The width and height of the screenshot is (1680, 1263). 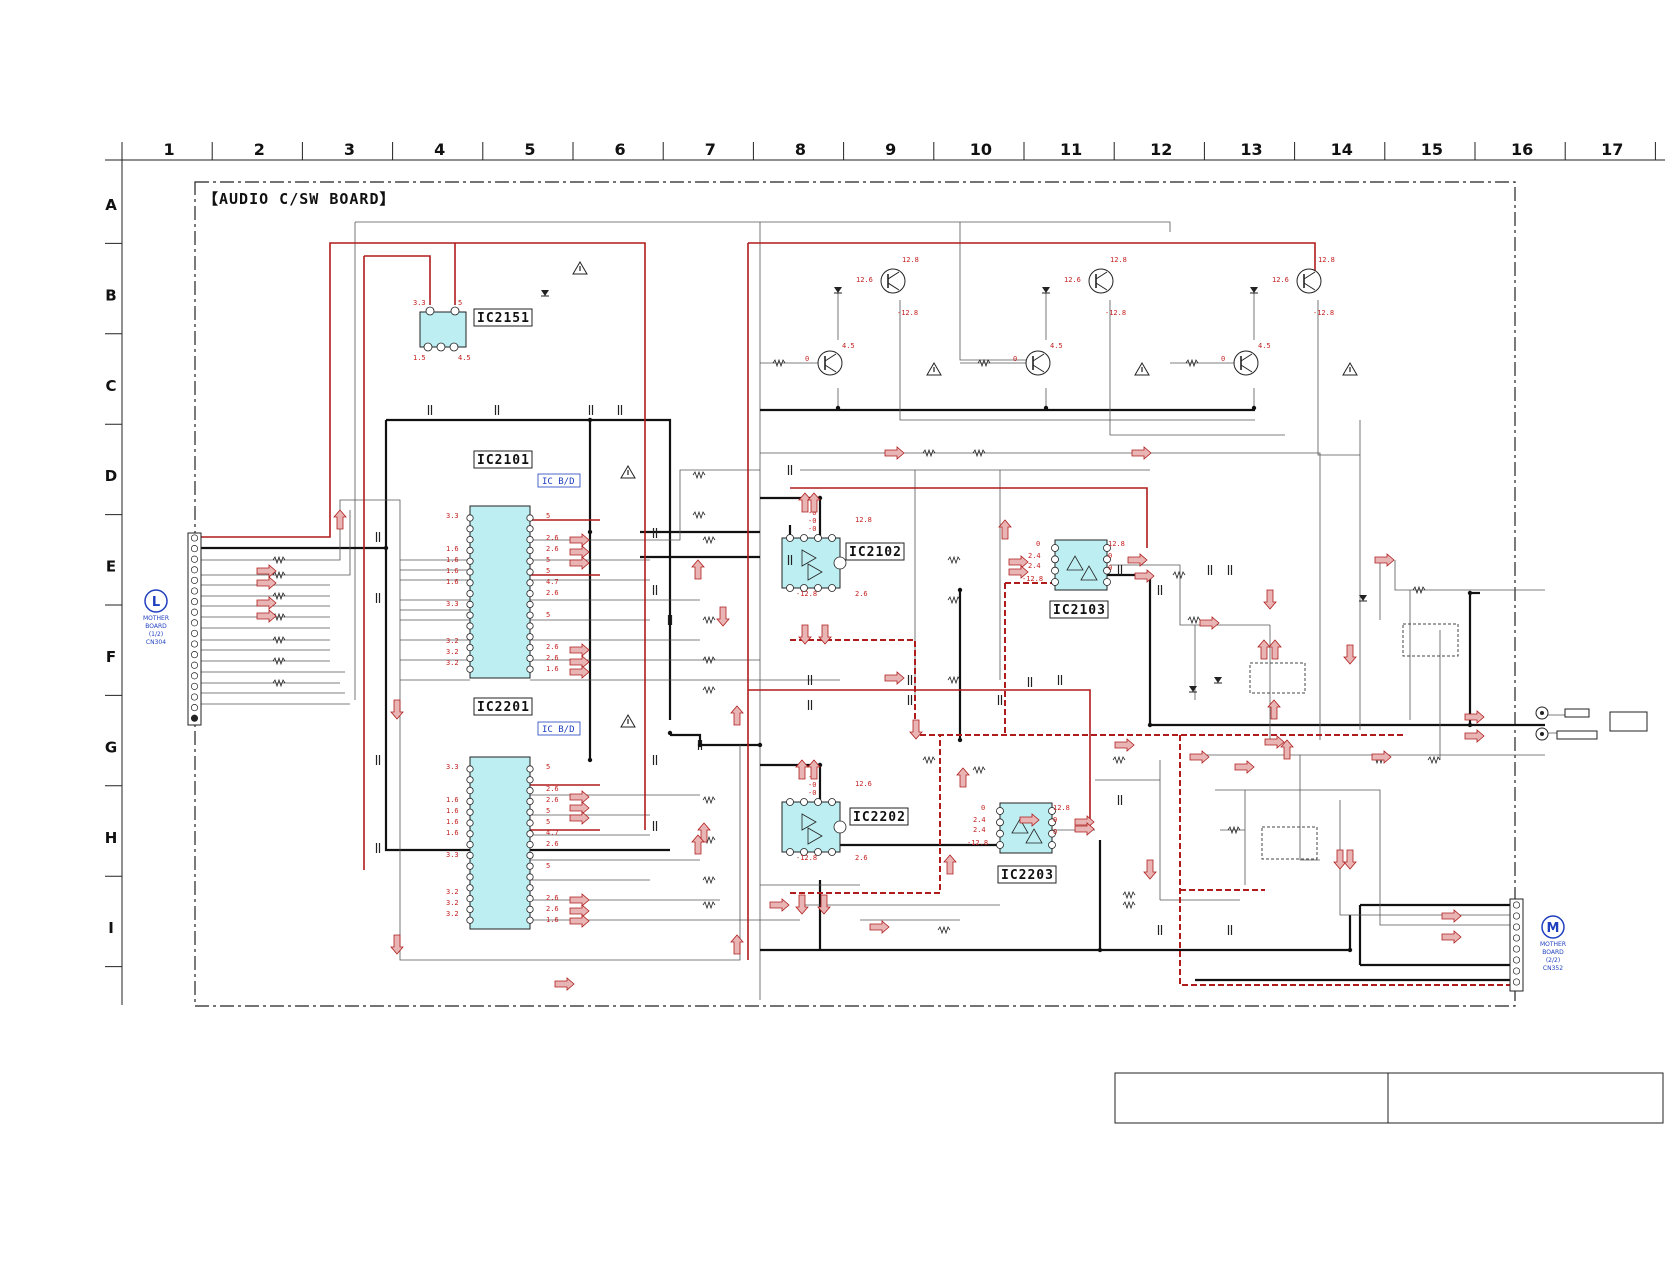 I want to click on ic2202-chip: IC2202, so click(x=845, y=827).